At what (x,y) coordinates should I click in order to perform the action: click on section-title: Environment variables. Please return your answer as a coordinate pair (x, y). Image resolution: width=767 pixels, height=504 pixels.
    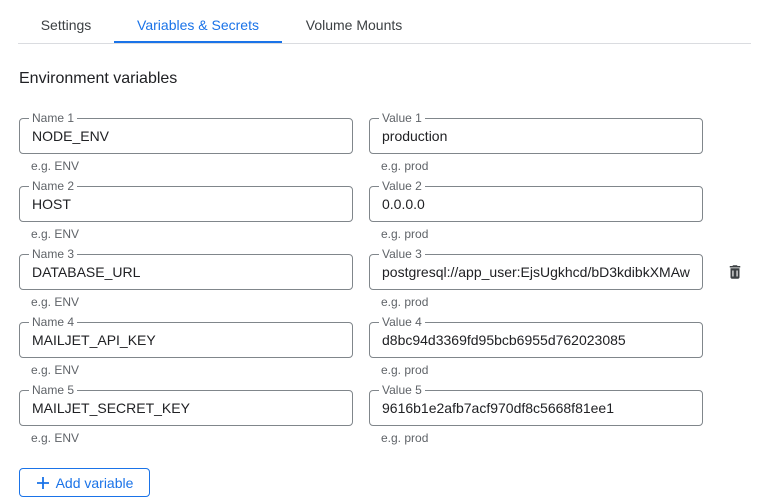
    Looking at the image, I should click on (98, 78).